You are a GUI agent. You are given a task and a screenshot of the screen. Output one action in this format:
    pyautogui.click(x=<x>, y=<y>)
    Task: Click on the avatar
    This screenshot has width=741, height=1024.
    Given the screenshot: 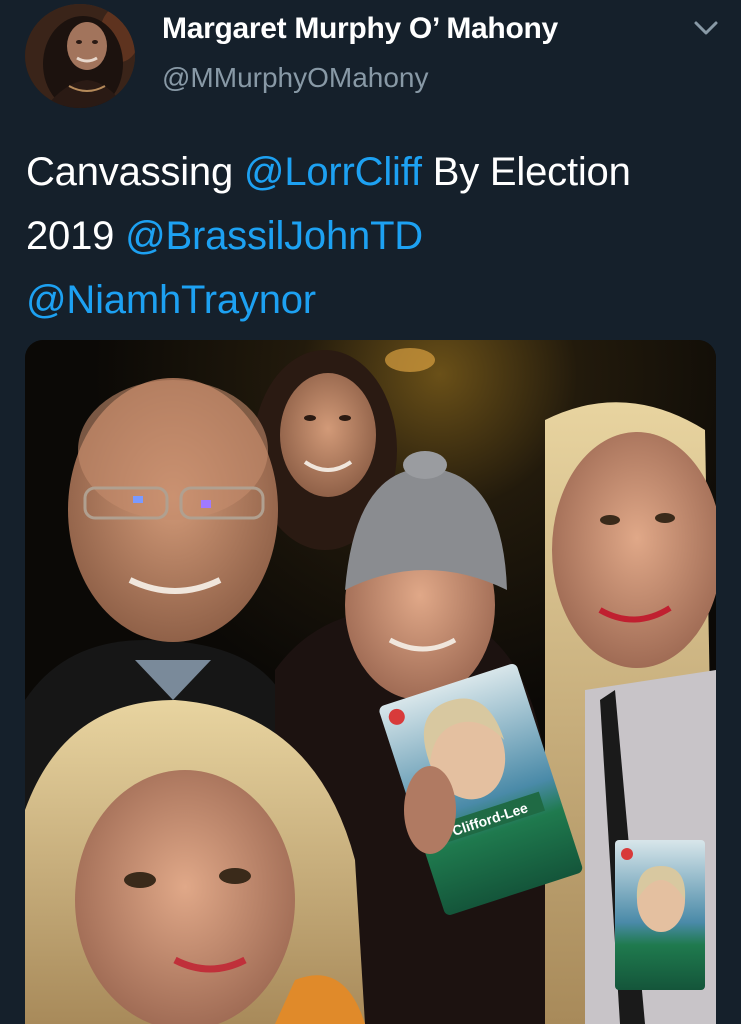 What is the action you would take?
    pyautogui.click(x=80, y=56)
    